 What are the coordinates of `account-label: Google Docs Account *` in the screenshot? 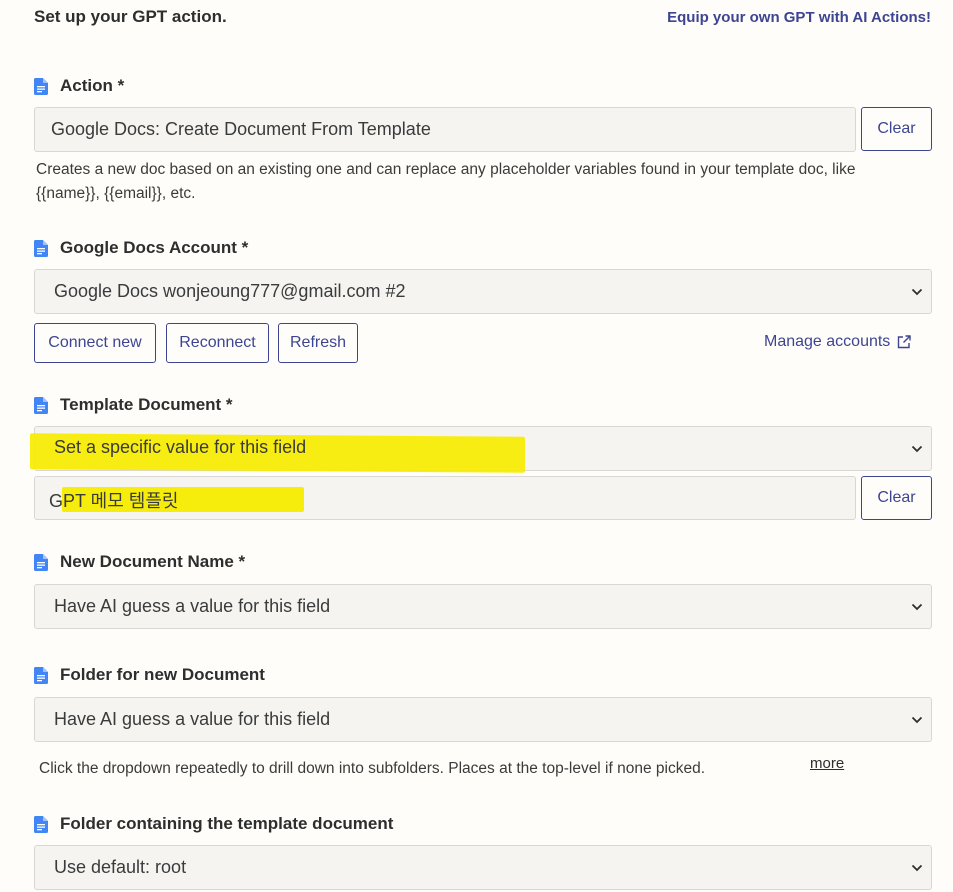 It's located at (141, 248).